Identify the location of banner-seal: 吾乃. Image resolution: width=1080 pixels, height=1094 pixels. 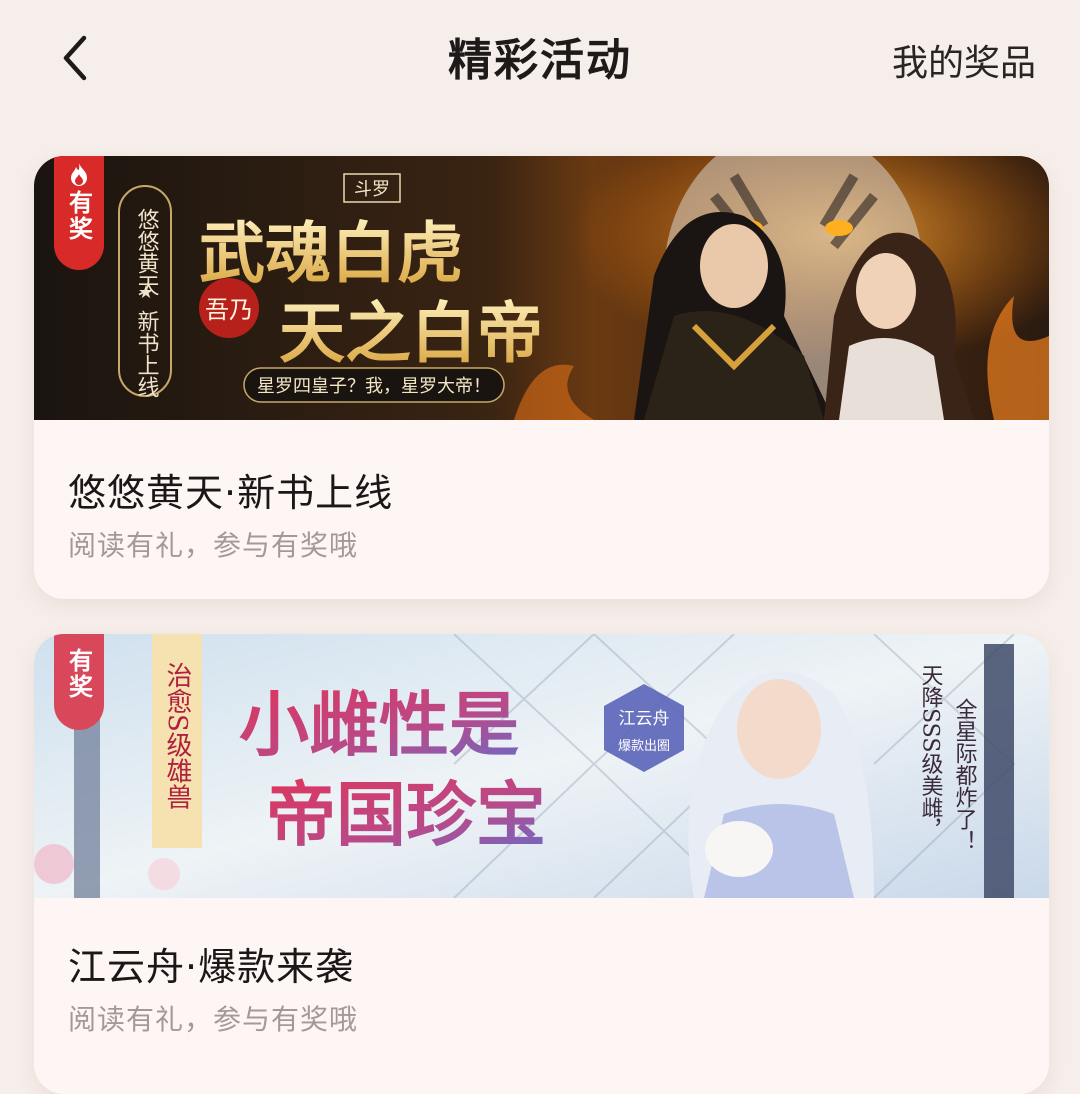
(229, 310).